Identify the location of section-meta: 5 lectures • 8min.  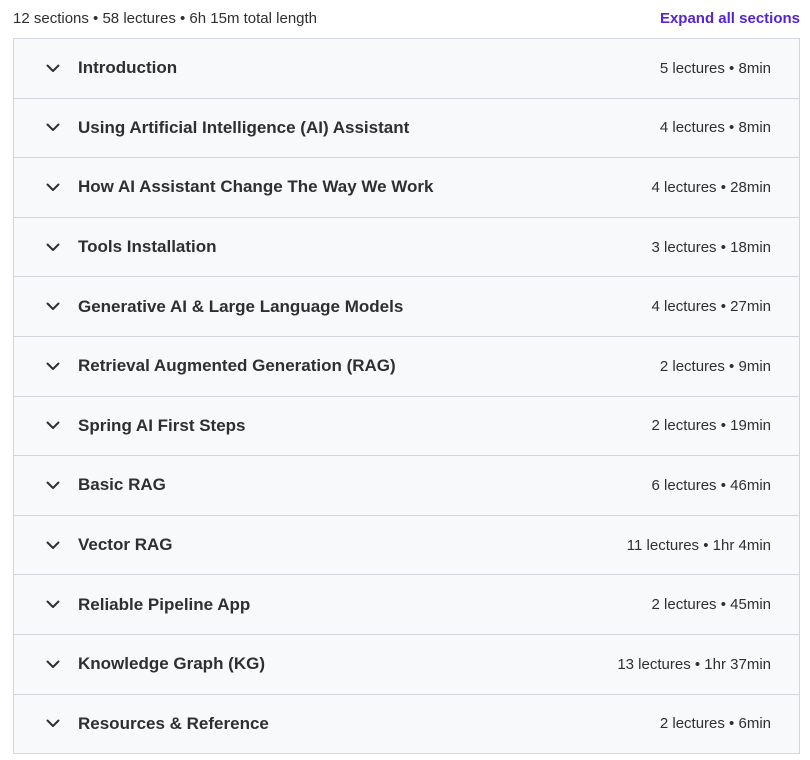
(715, 68).